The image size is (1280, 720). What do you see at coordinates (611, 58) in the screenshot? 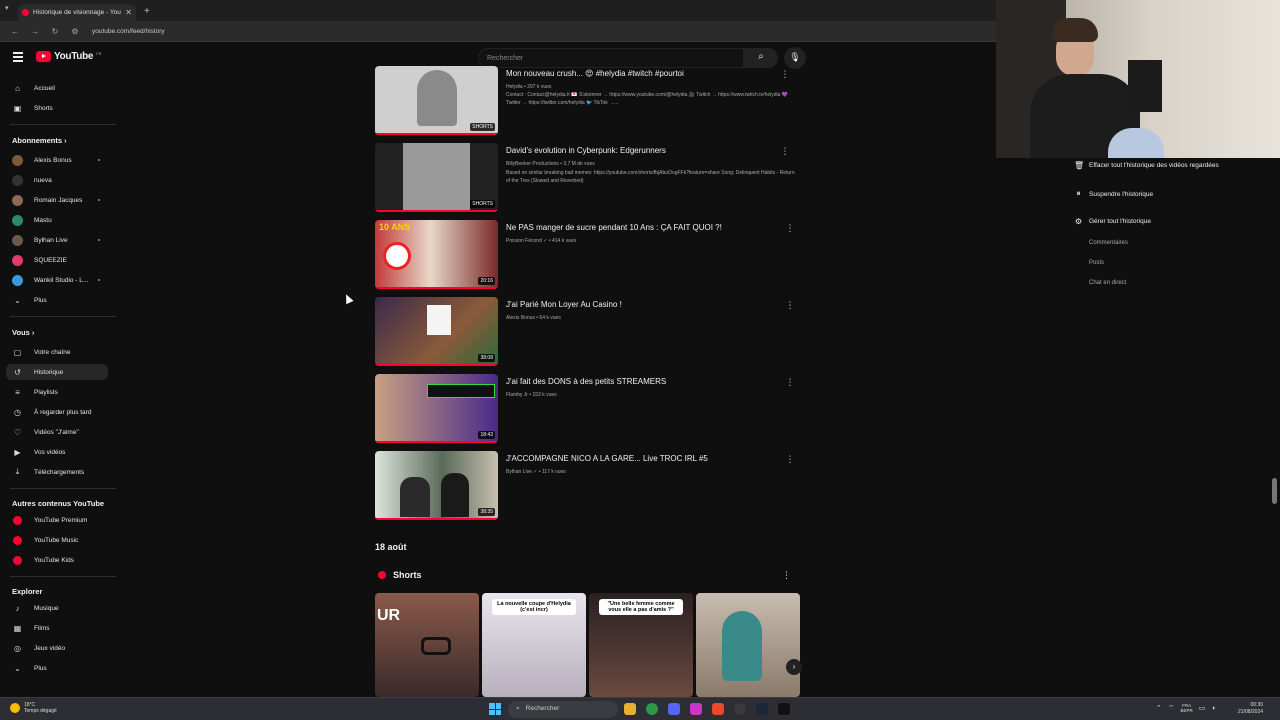
I see `search-input: Rechercher` at bounding box center [611, 58].